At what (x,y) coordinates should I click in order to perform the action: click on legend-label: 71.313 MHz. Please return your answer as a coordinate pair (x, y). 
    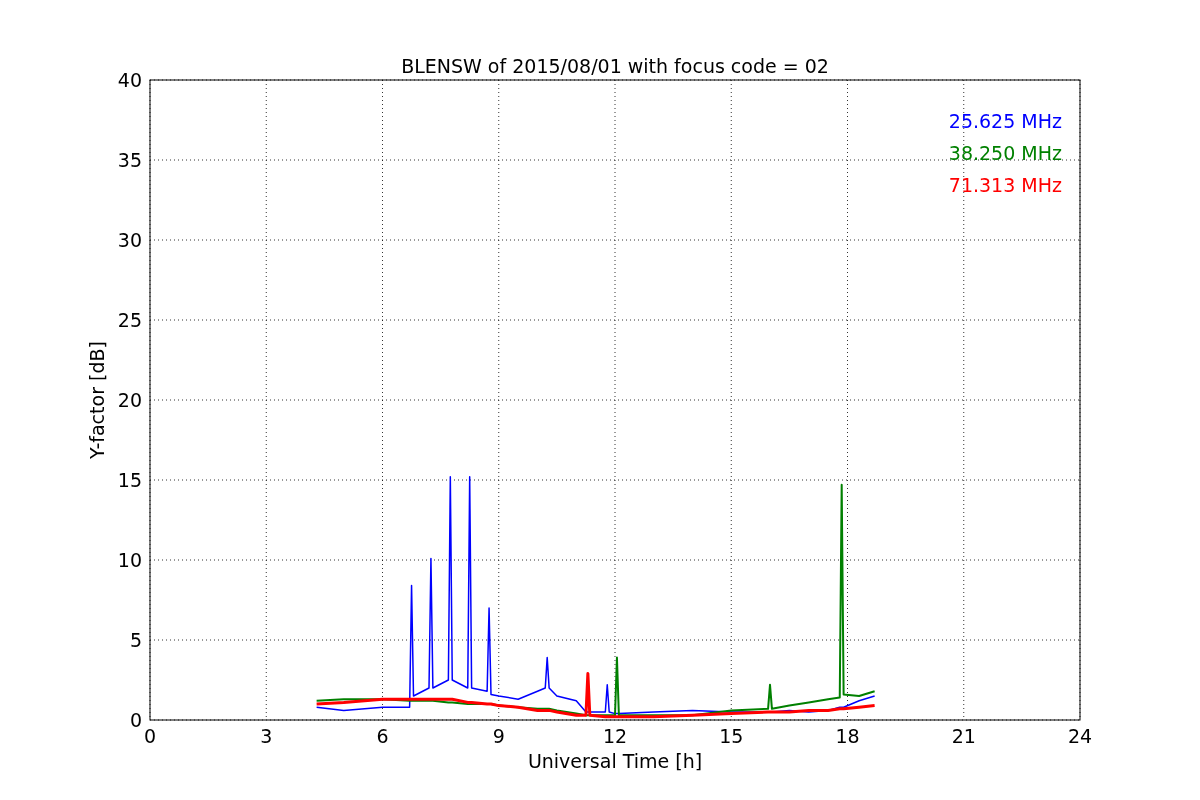
    Looking at the image, I should click on (1005, 185).